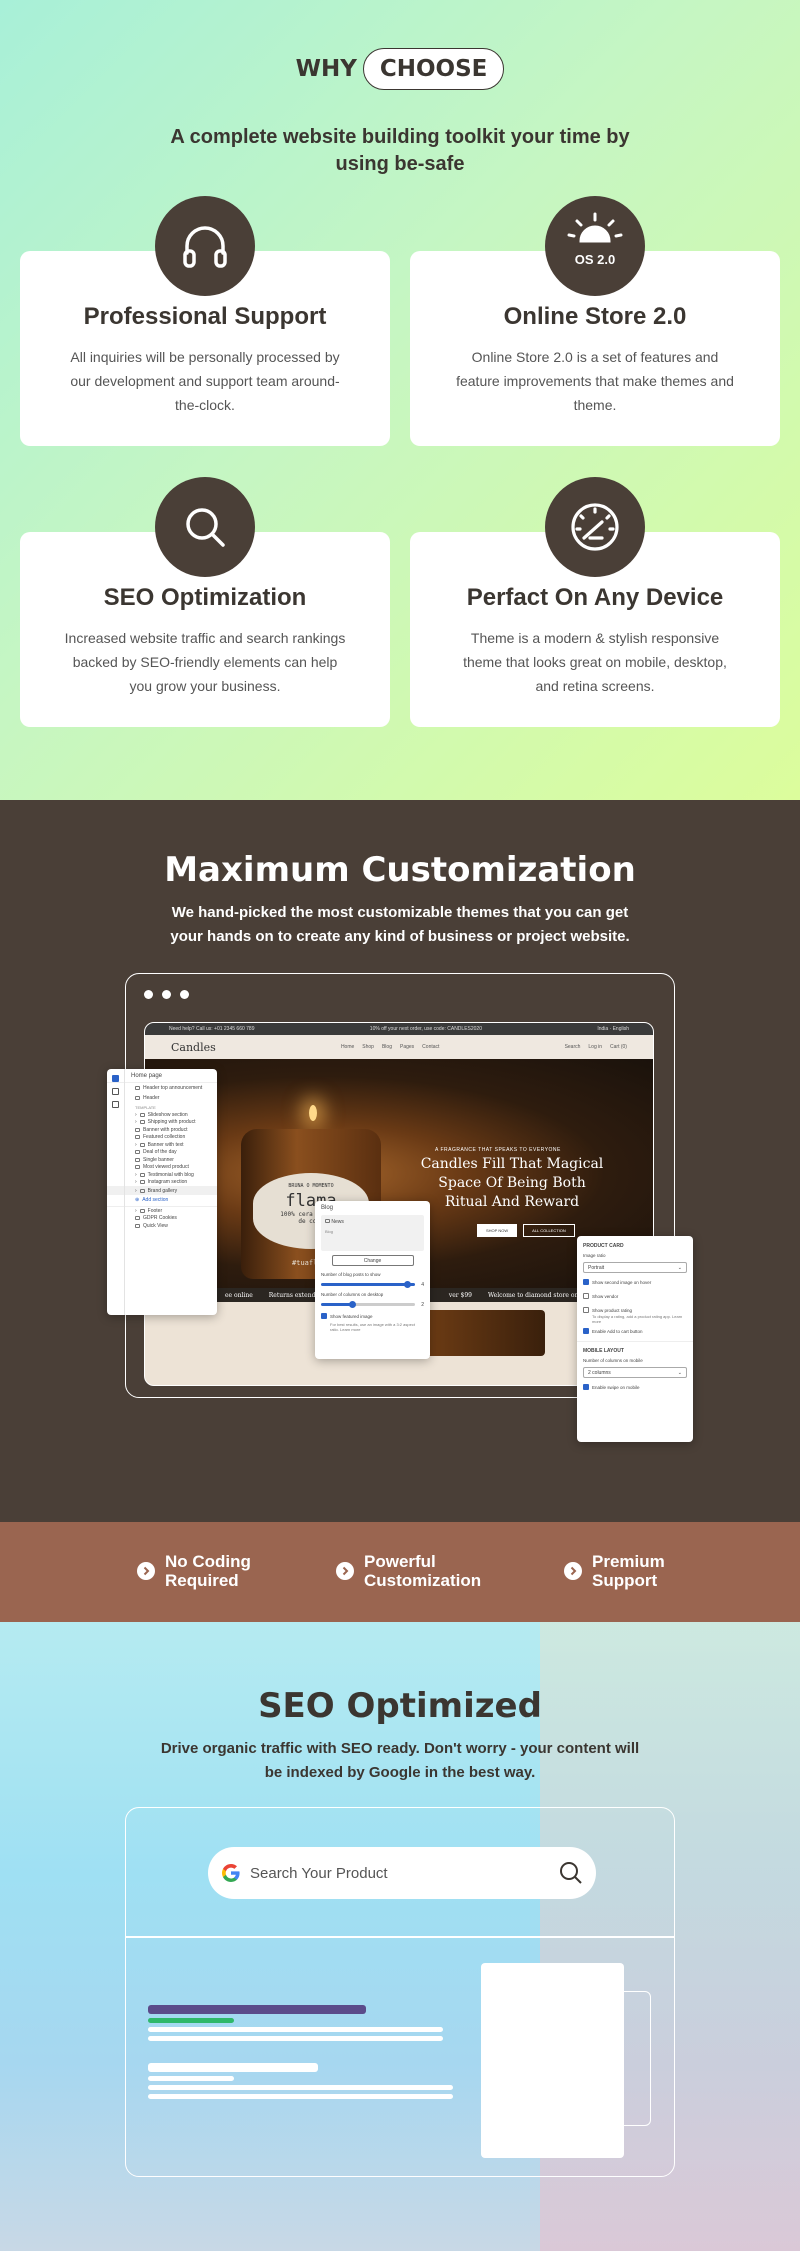 The image size is (800, 2251). What do you see at coordinates (613, 1360) in the screenshot?
I see `mobile-cols-label: Number of columns on mobile` at bounding box center [613, 1360].